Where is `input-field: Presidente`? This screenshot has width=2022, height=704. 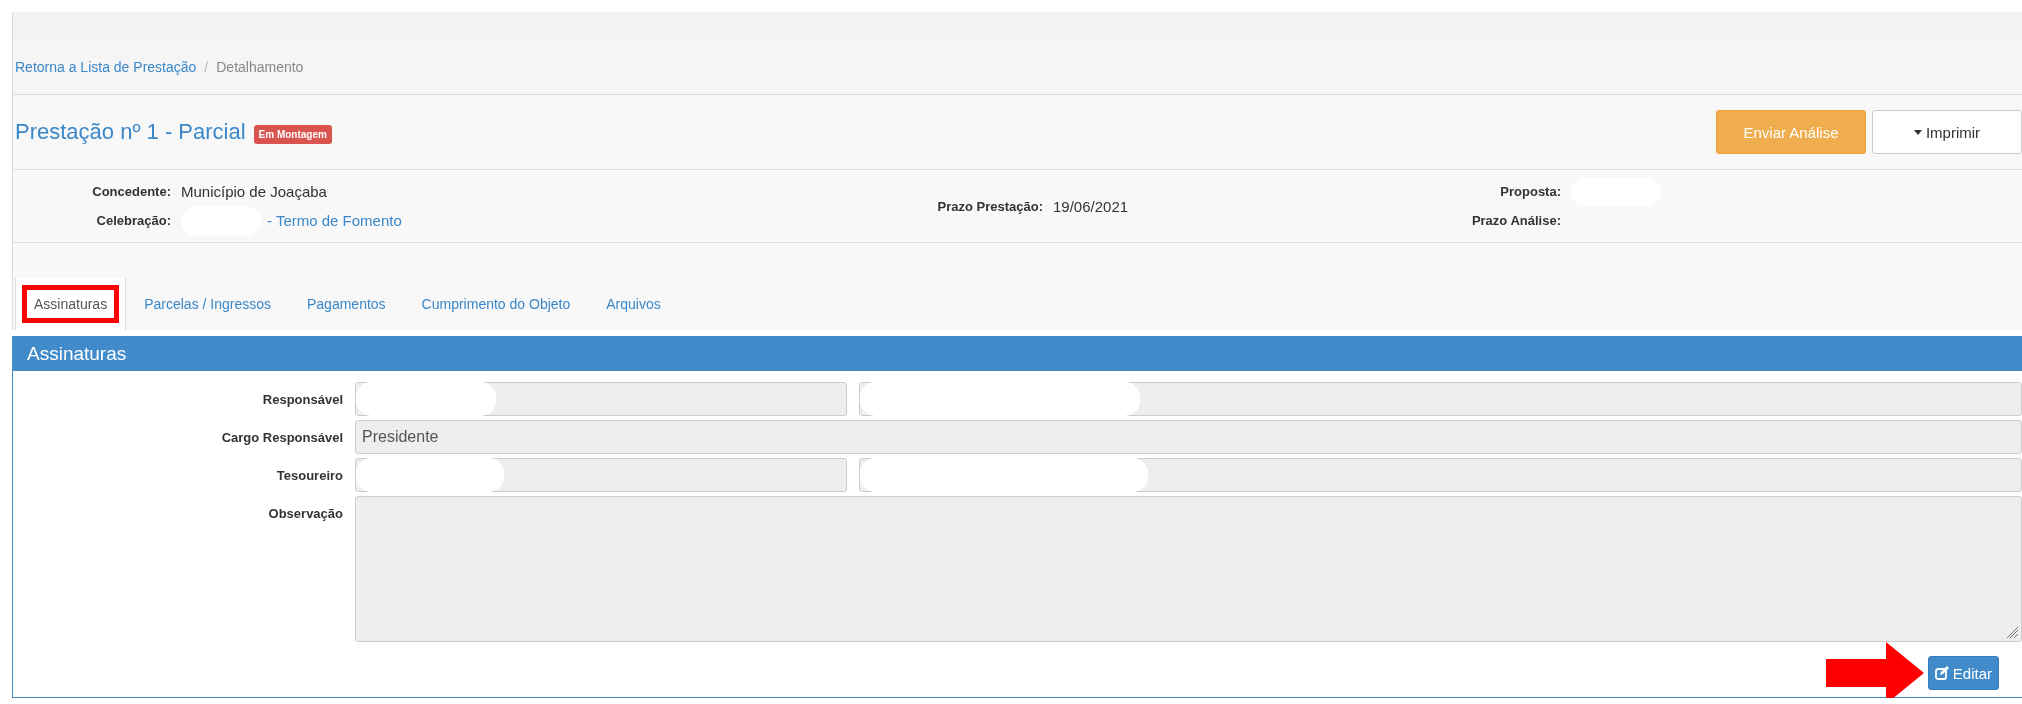 input-field: Presidente is located at coordinates (1188, 437).